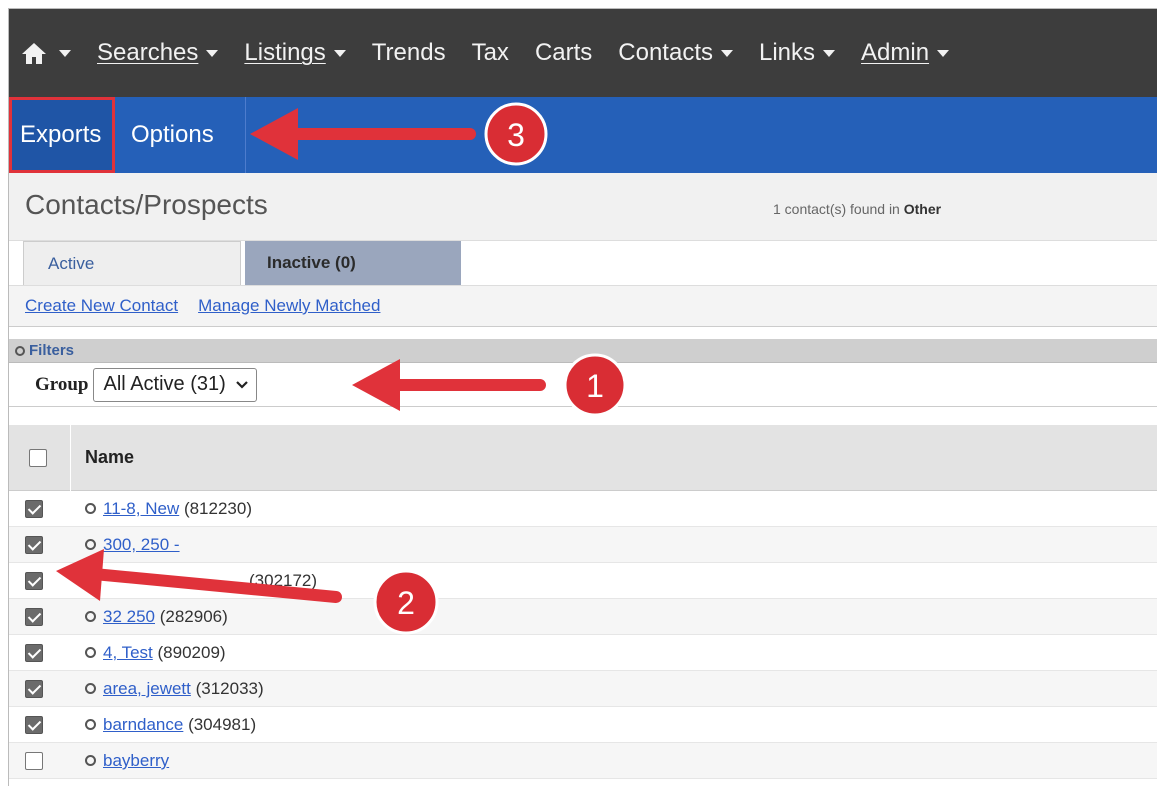  I want to click on contact-link: barndance, so click(143, 724).